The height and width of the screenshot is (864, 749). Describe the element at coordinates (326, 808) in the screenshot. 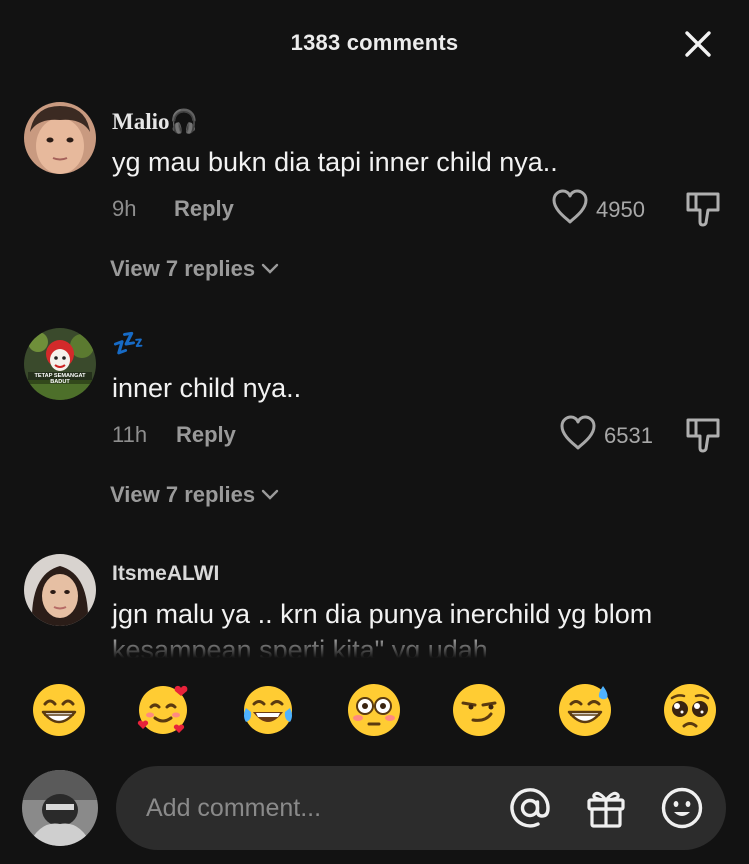

I see `comment-input` at that location.